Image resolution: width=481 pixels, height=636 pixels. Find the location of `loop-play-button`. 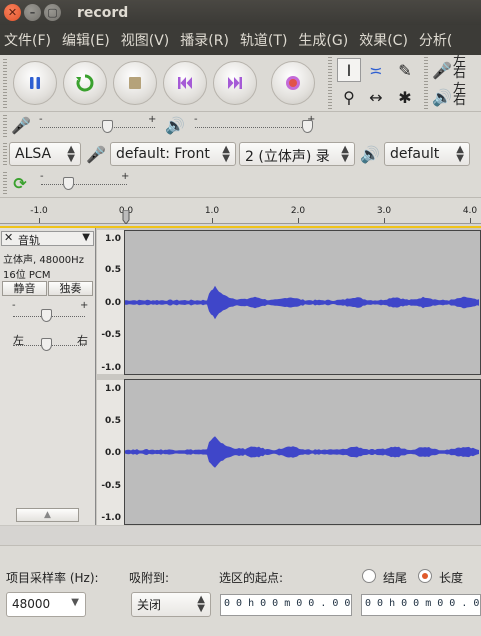

loop-play-button is located at coordinates (85, 83).